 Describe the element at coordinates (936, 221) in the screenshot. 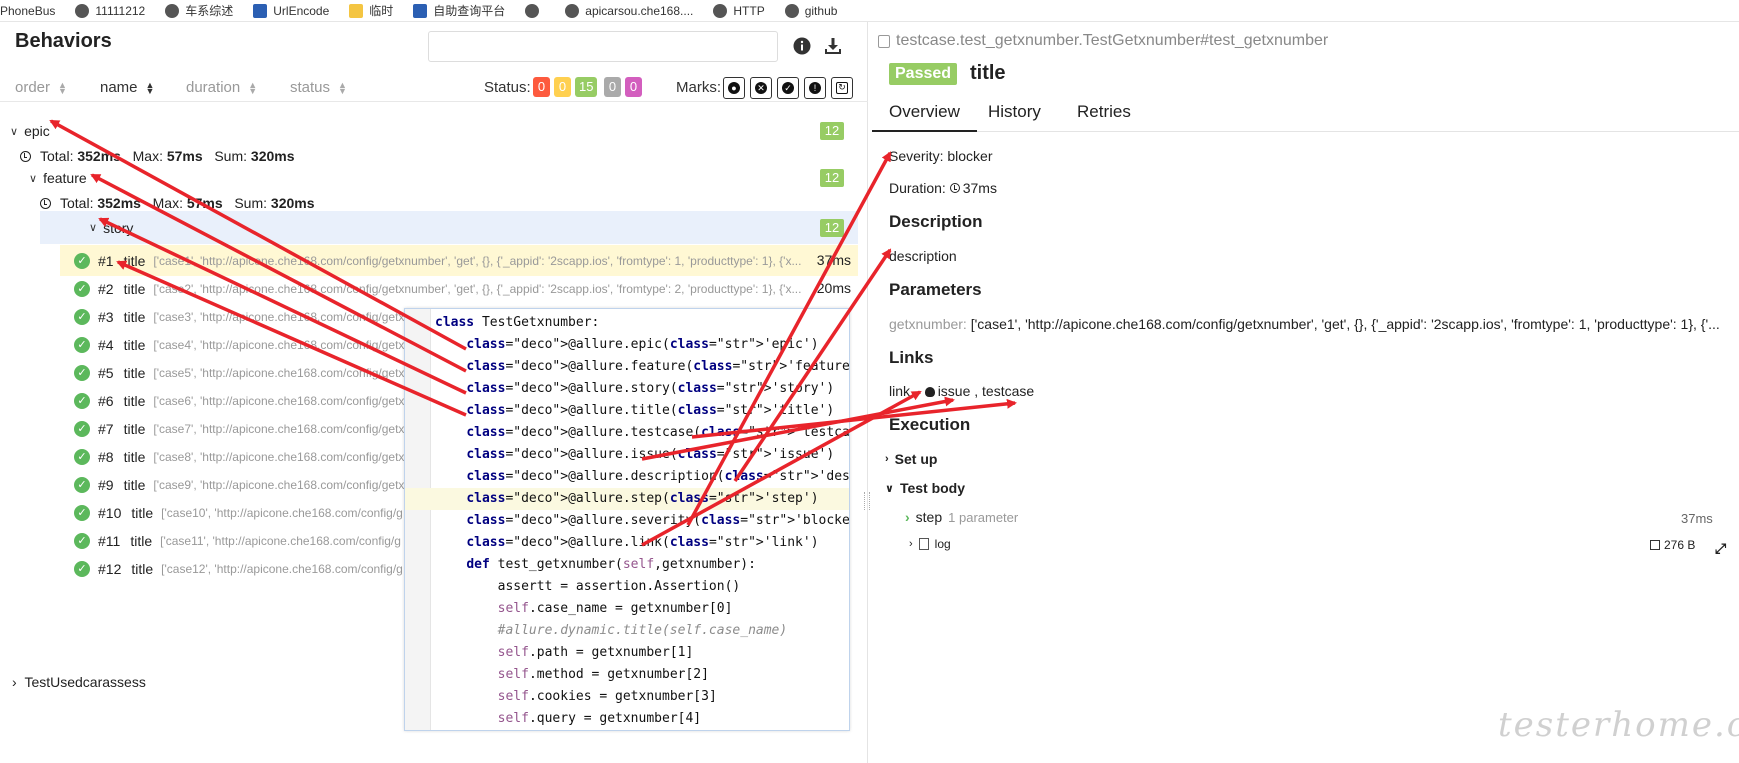

I see `description-heading: Description` at that location.